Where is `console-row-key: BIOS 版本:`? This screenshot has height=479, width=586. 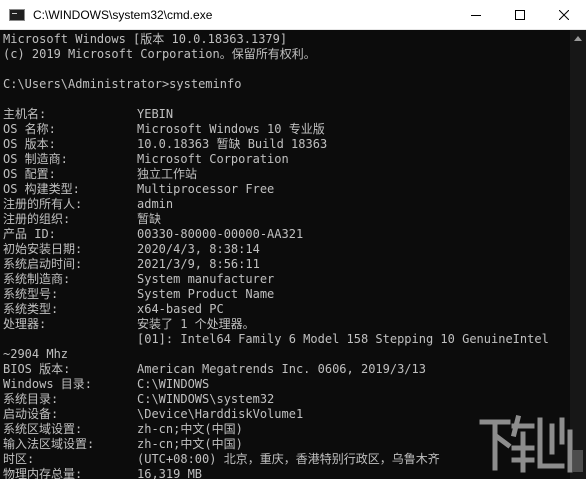
console-row-key: BIOS 版本: is located at coordinates (37, 369).